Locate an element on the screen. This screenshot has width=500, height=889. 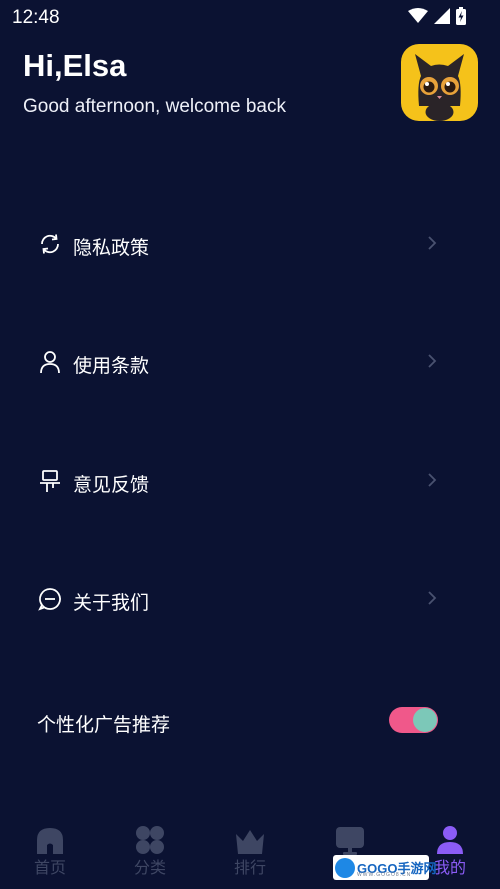
crown-icon is located at coordinates (250, 842).